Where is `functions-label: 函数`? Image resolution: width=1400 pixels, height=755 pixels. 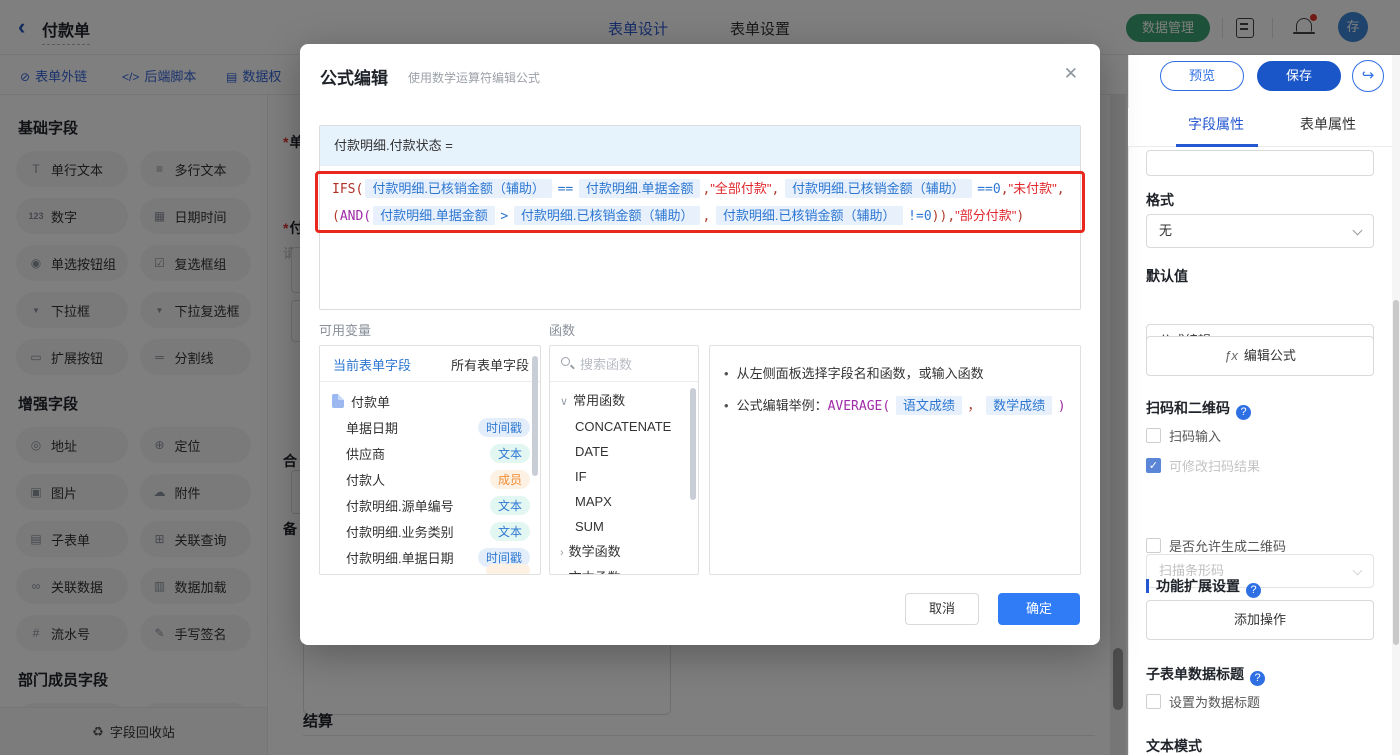 functions-label: 函数 is located at coordinates (562, 330).